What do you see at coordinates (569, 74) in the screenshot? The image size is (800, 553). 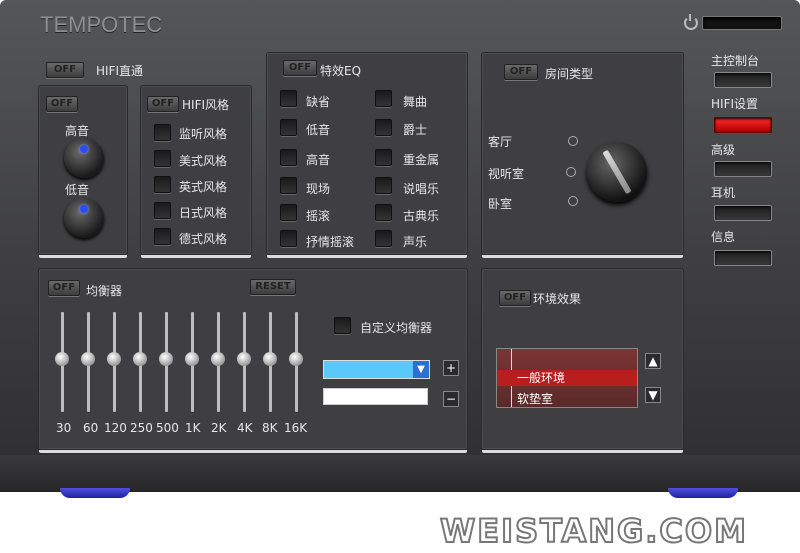 I see `room-type-title: 房间类型` at bounding box center [569, 74].